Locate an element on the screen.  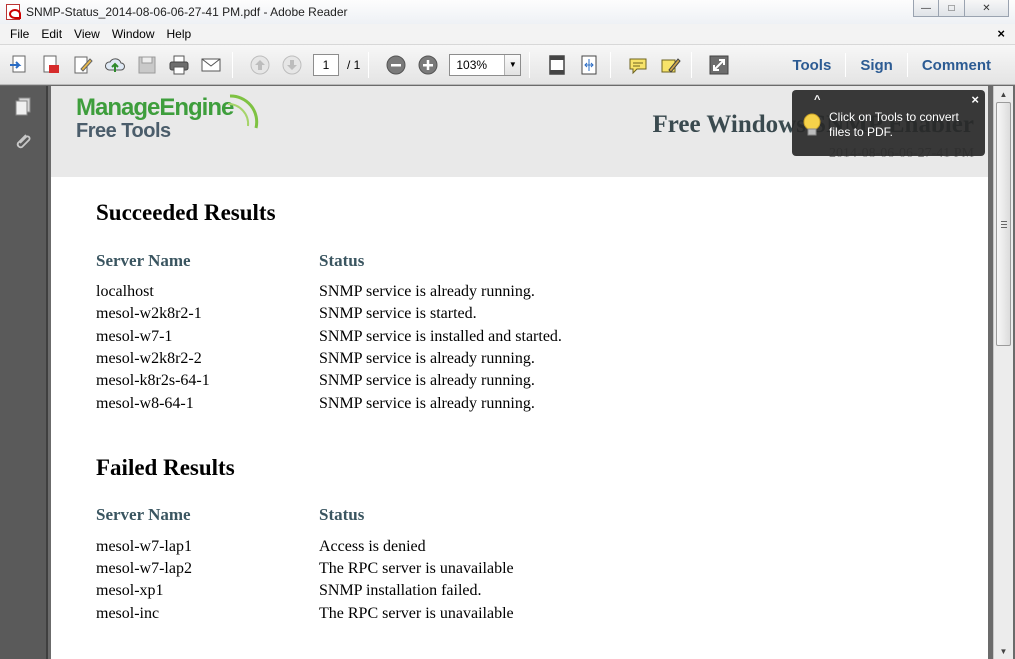
create-pdf-icon is located at coordinates (51, 65).